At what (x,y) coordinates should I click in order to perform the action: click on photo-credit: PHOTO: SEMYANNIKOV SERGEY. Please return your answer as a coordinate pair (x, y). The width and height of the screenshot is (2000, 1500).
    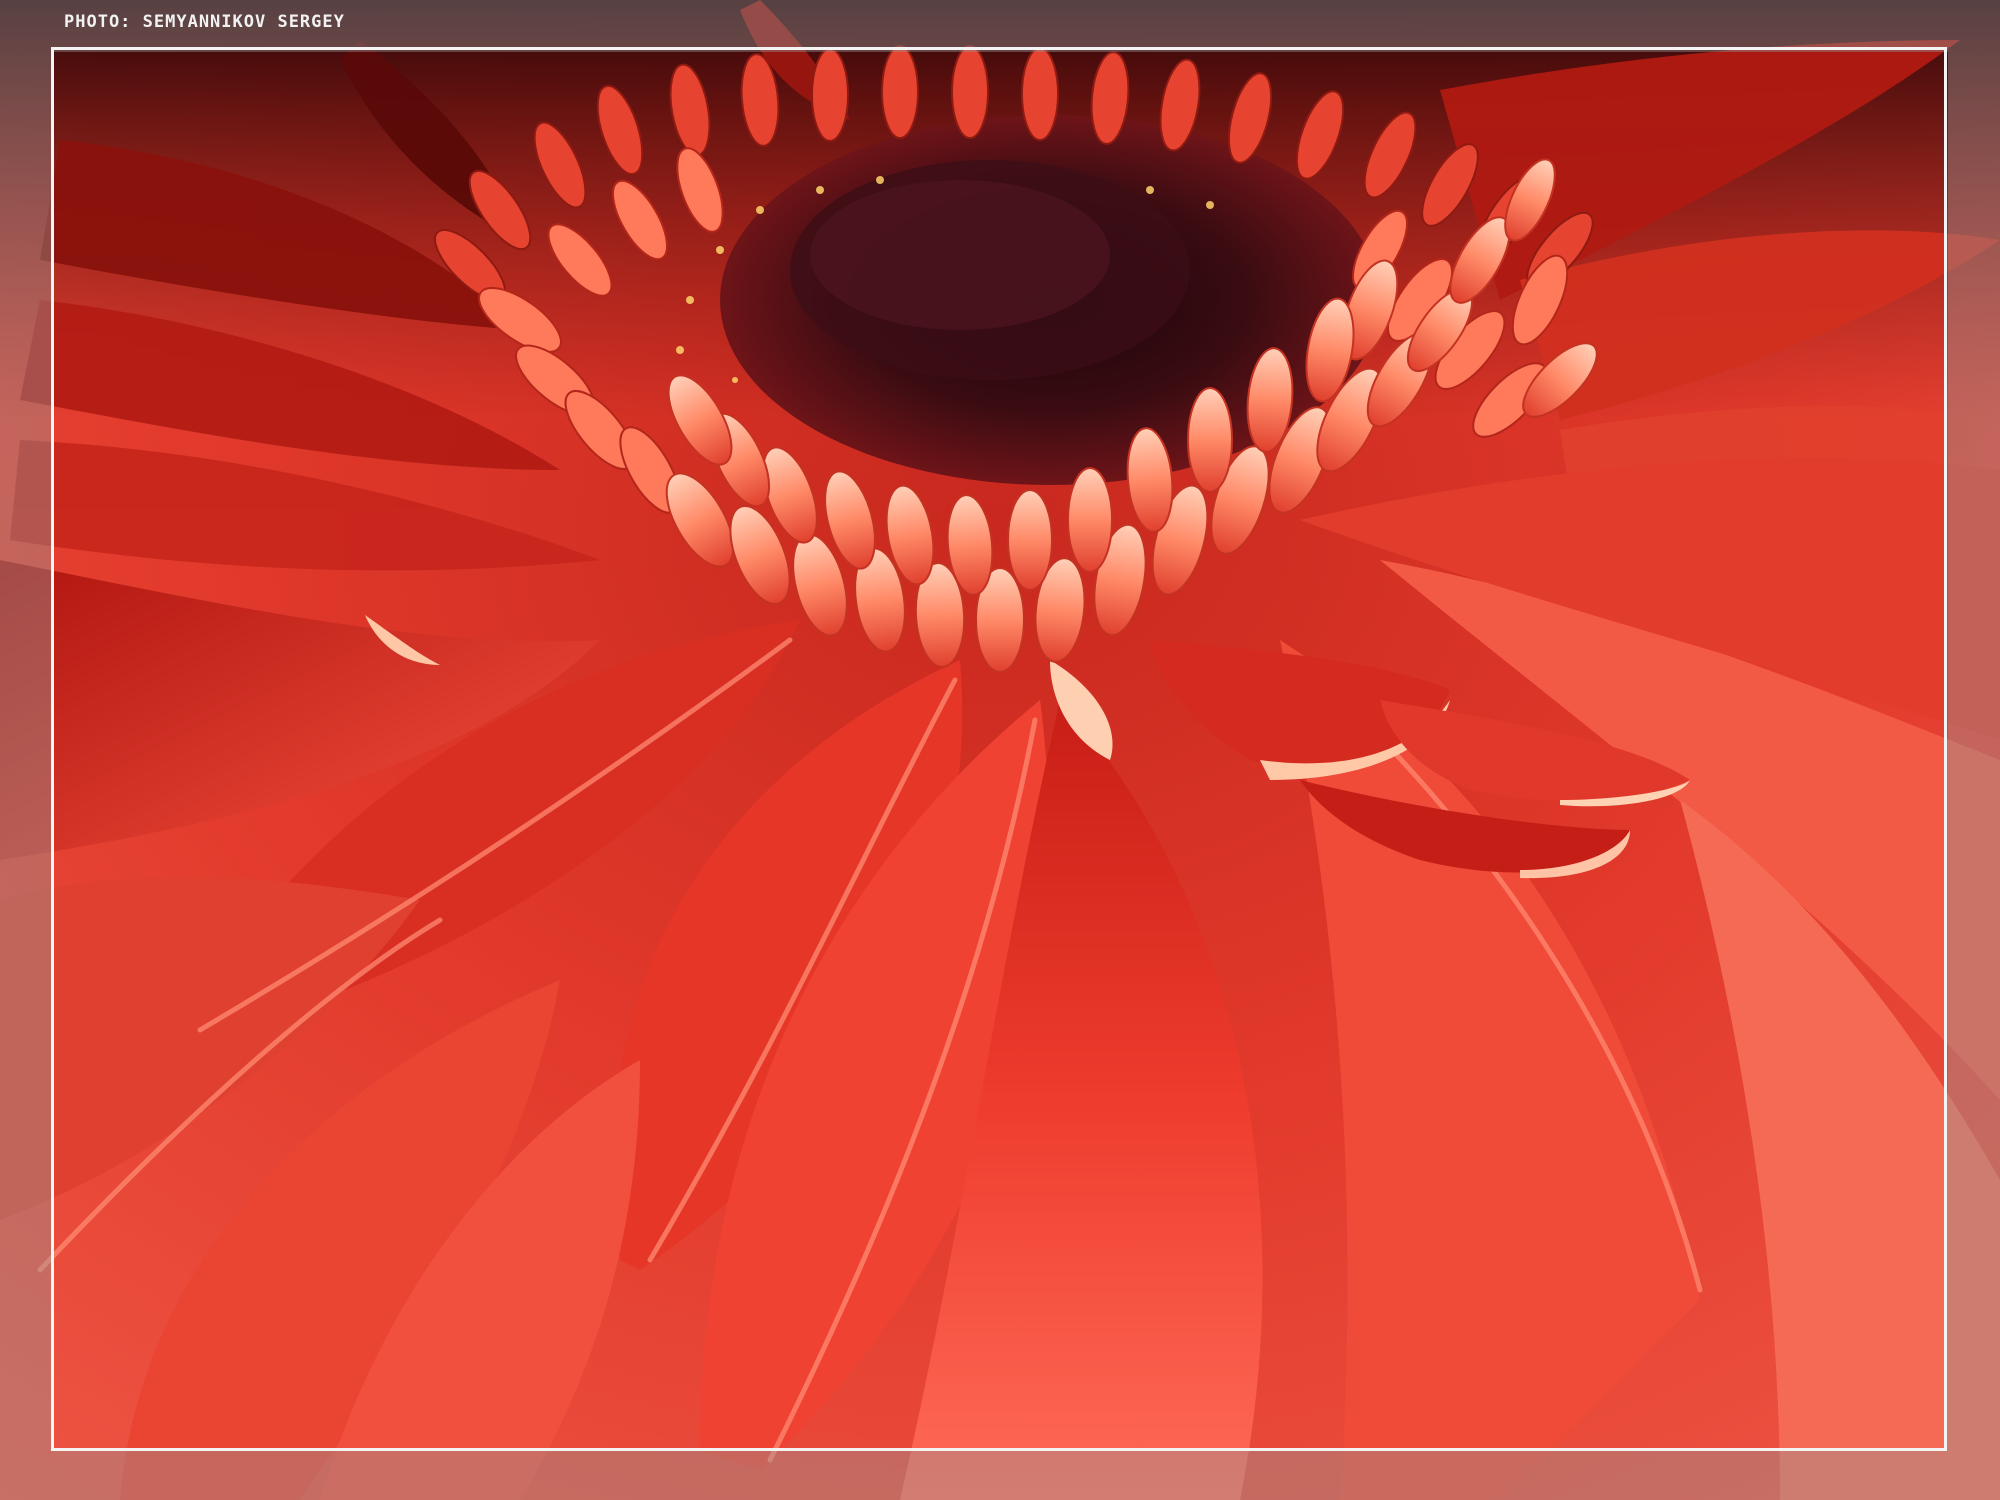
    Looking at the image, I should click on (204, 22).